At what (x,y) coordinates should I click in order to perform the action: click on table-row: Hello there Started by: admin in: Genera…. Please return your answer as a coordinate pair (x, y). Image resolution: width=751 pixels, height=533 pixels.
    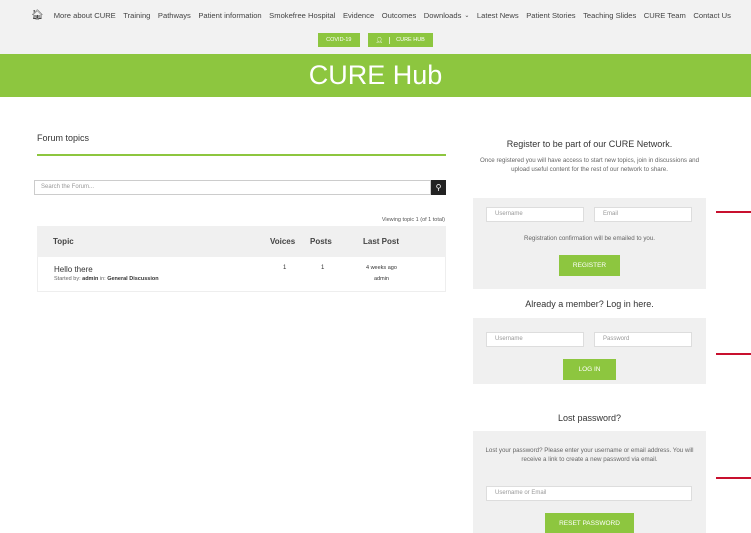
    Looking at the image, I should click on (241, 274).